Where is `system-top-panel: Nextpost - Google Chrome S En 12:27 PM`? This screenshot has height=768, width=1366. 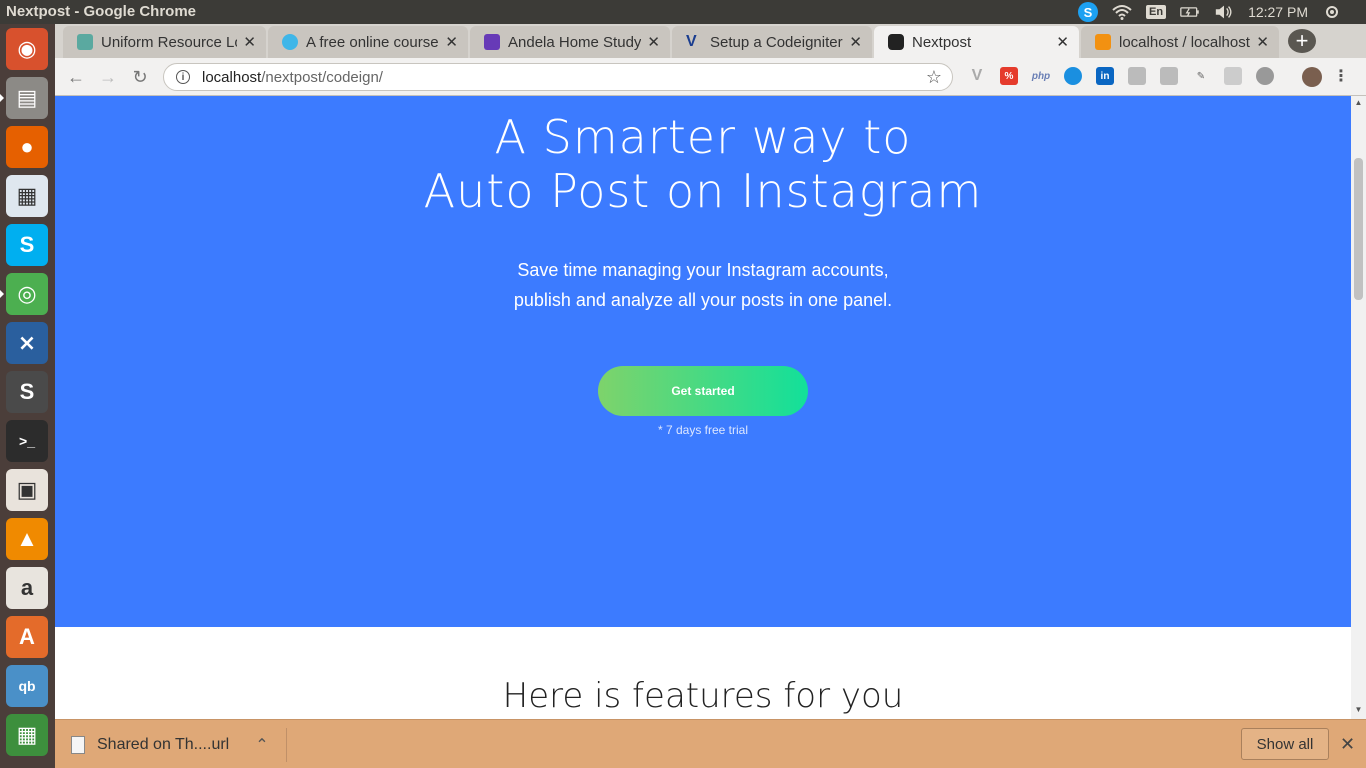
system-top-panel: Nextpost - Google Chrome S En 12:27 PM is located at coordinates (683, 12).